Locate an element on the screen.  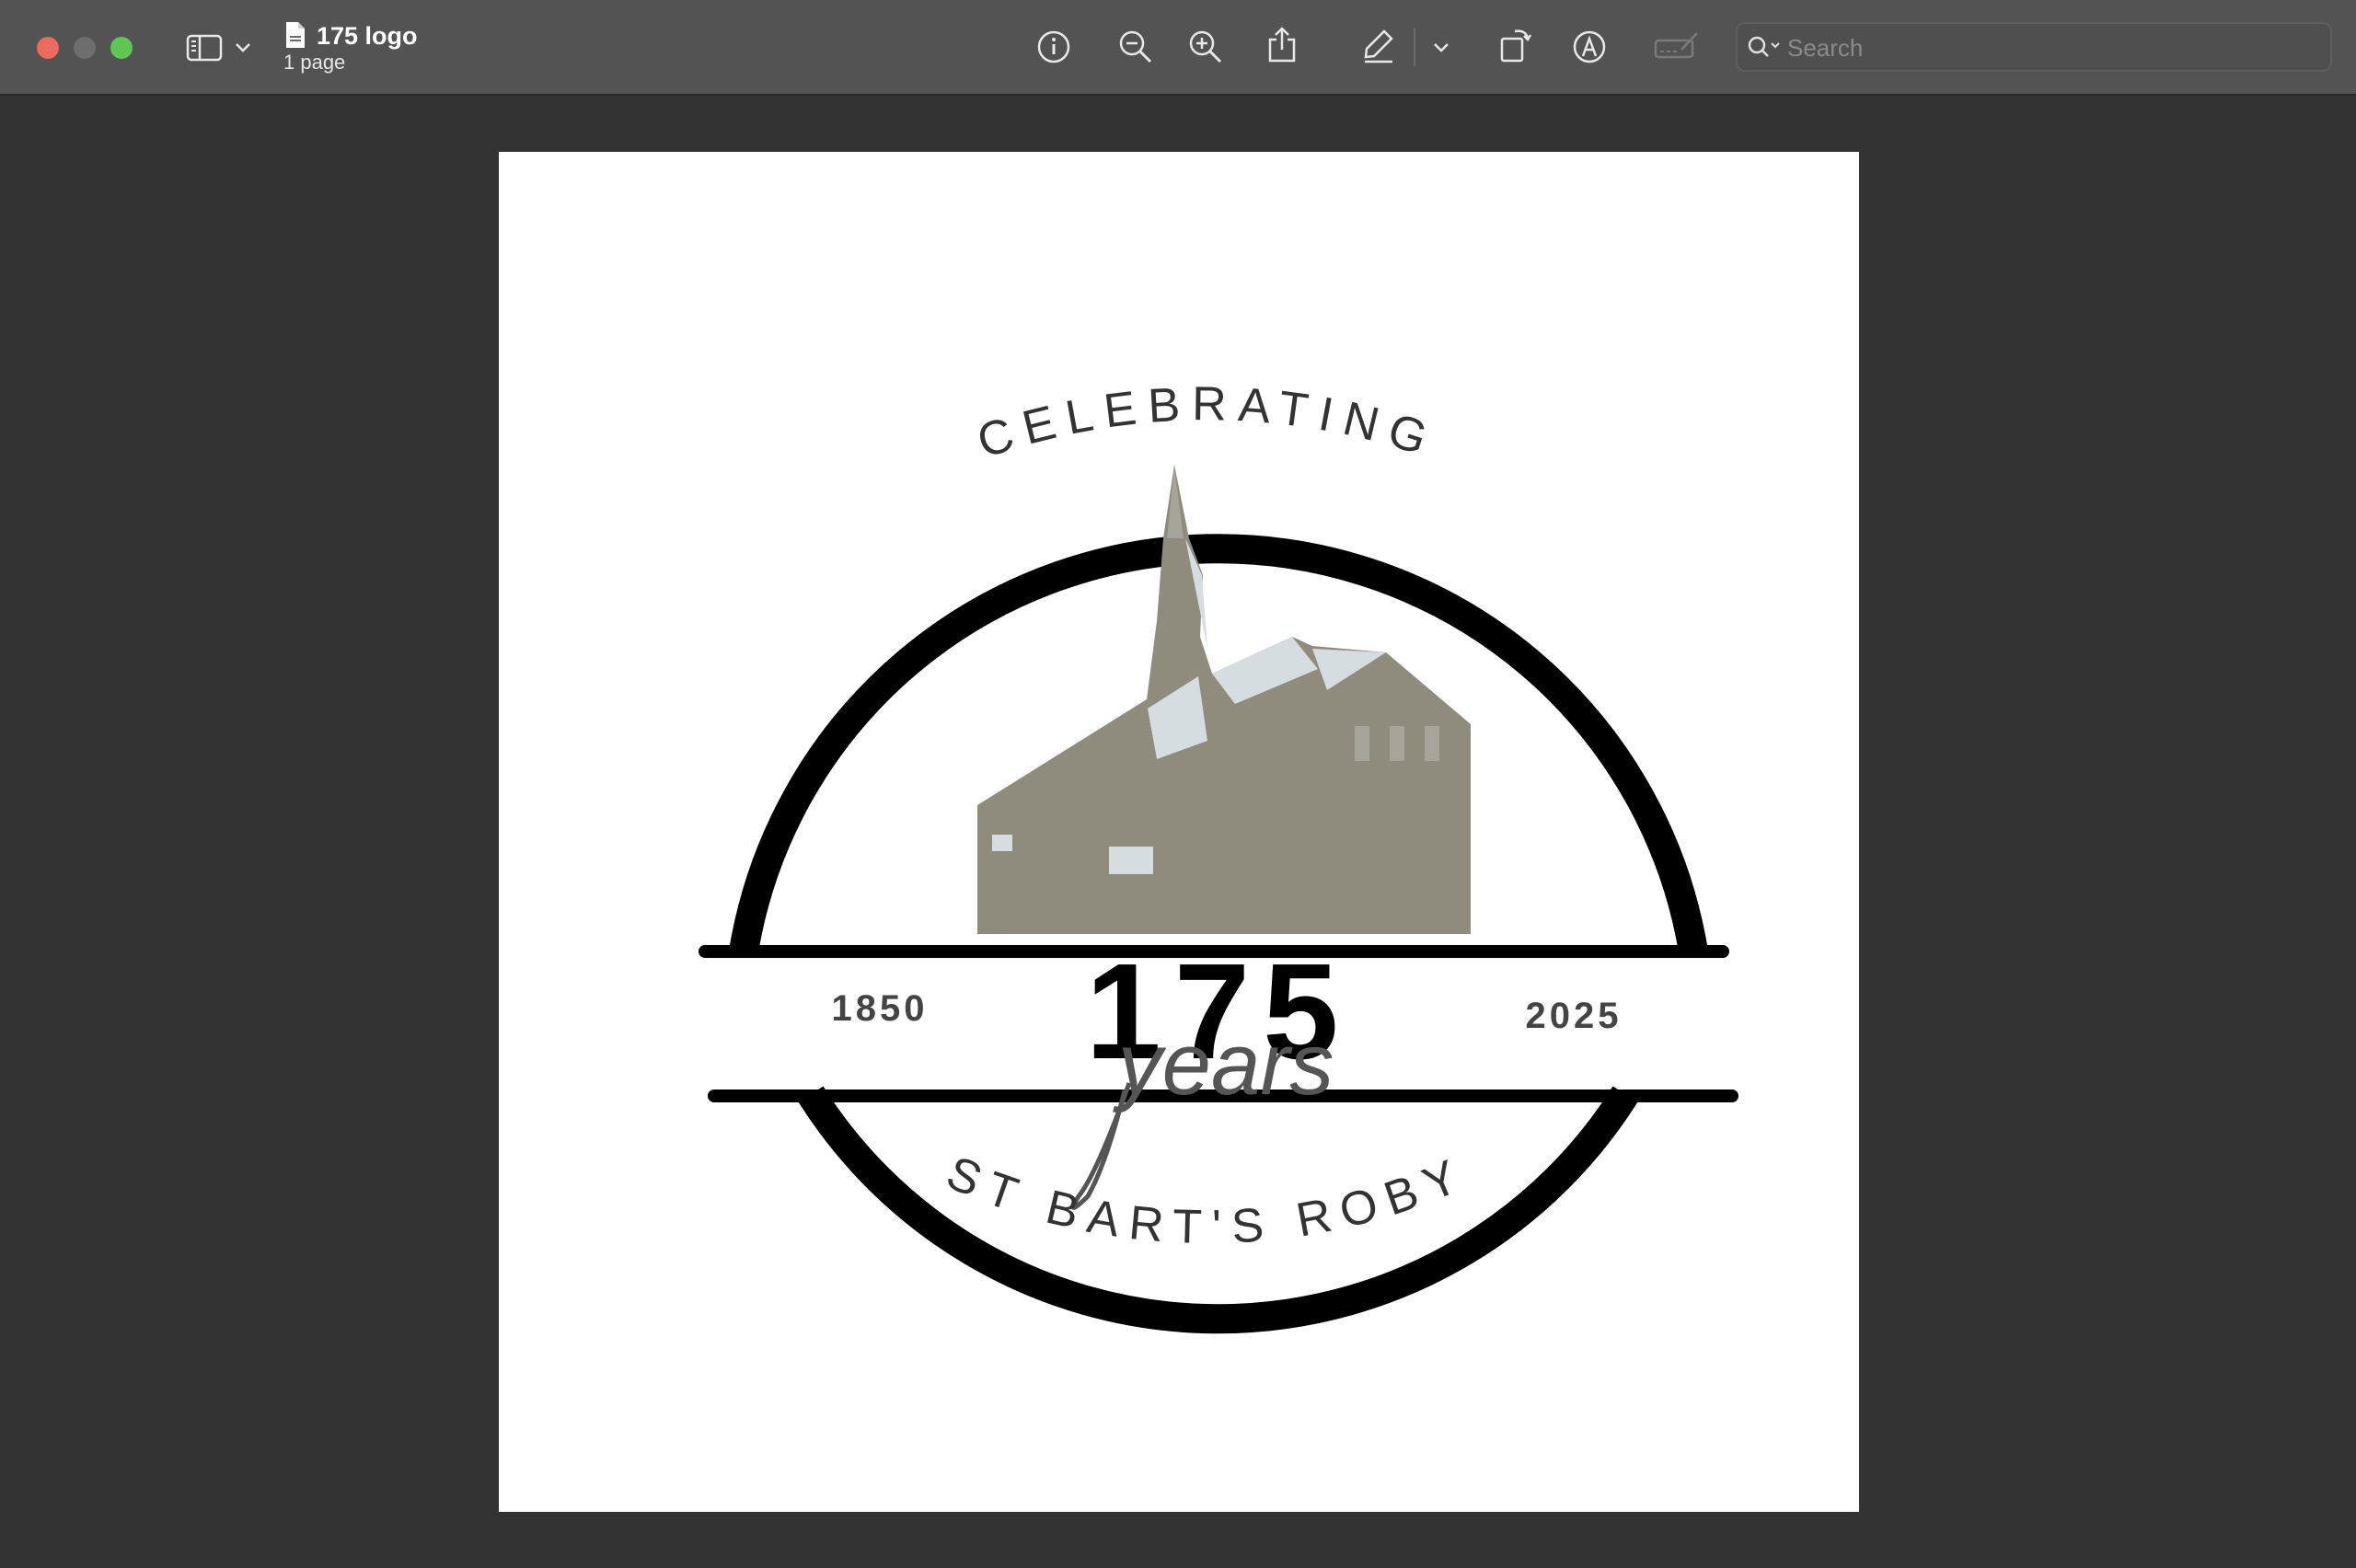
highlight-menu-button is located at coordinates (1441, 48).